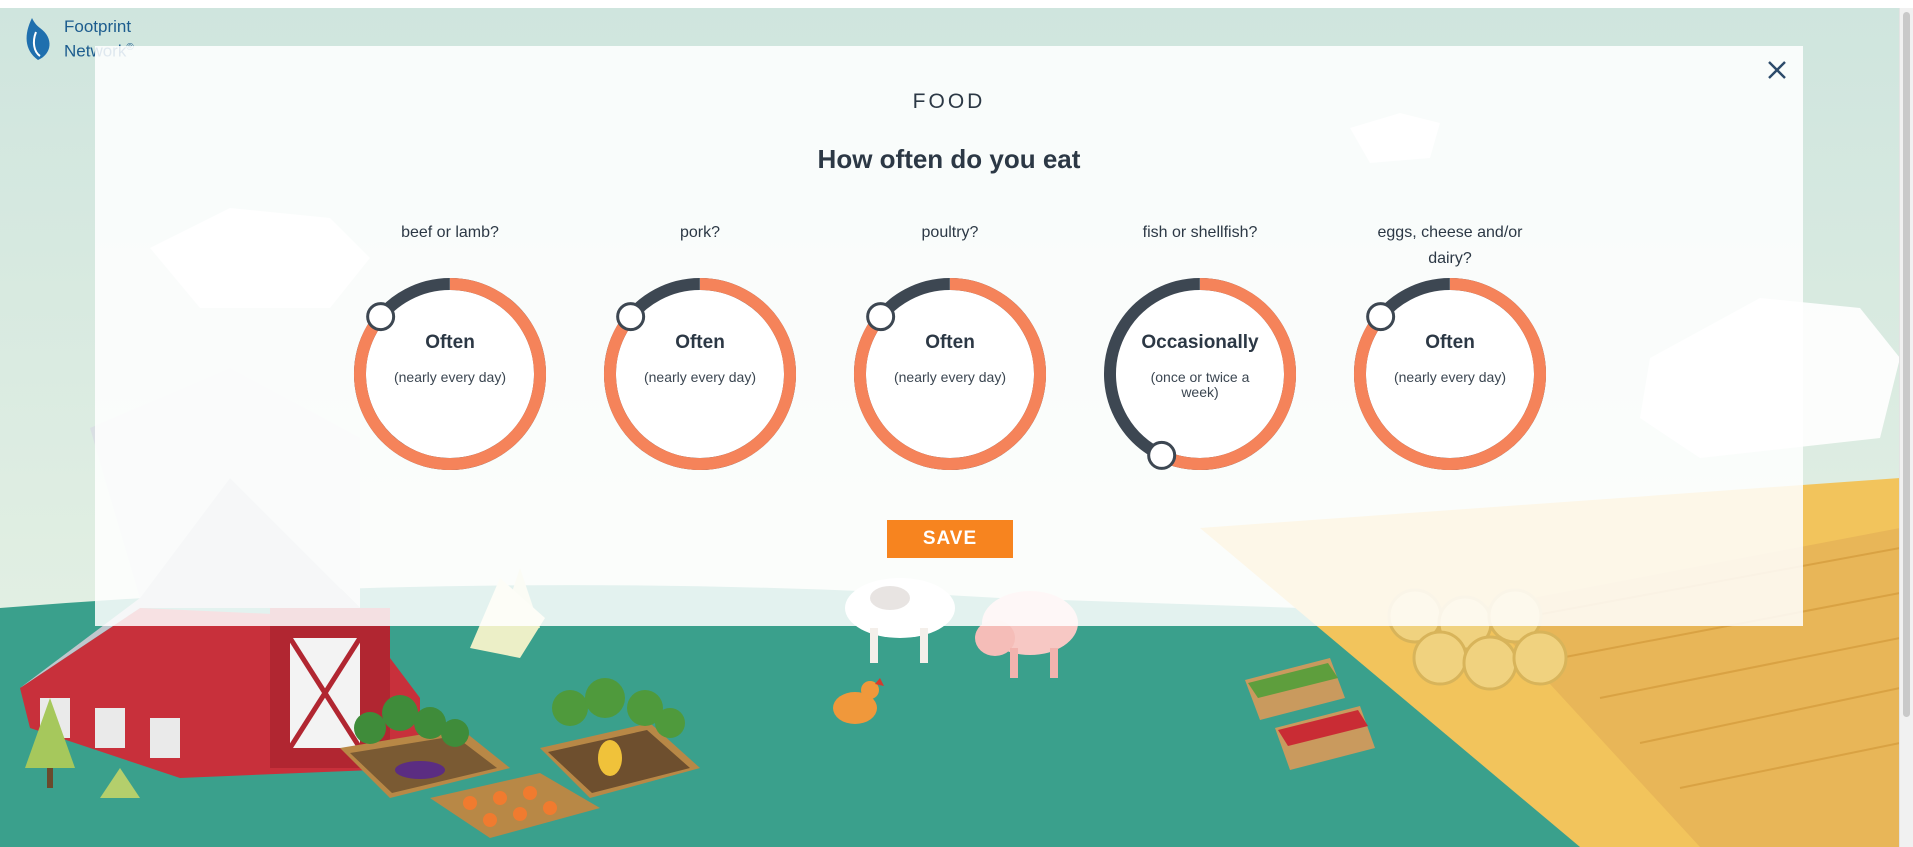 This screenshot has height=847, width=1913. Describe the element at coordinates (1200, 342) in the screenshot. I see `dial-value: Occasionally` at that location.